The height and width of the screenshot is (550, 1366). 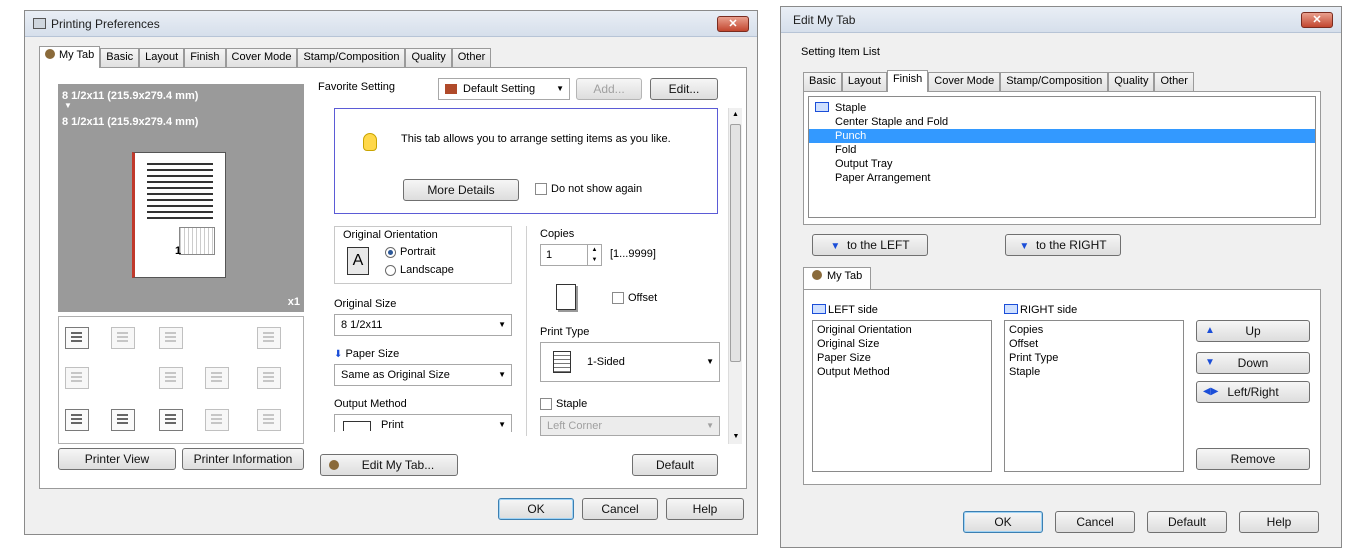 I want to click on do-not-show-again-checkbox, so click(x=541, y=189).